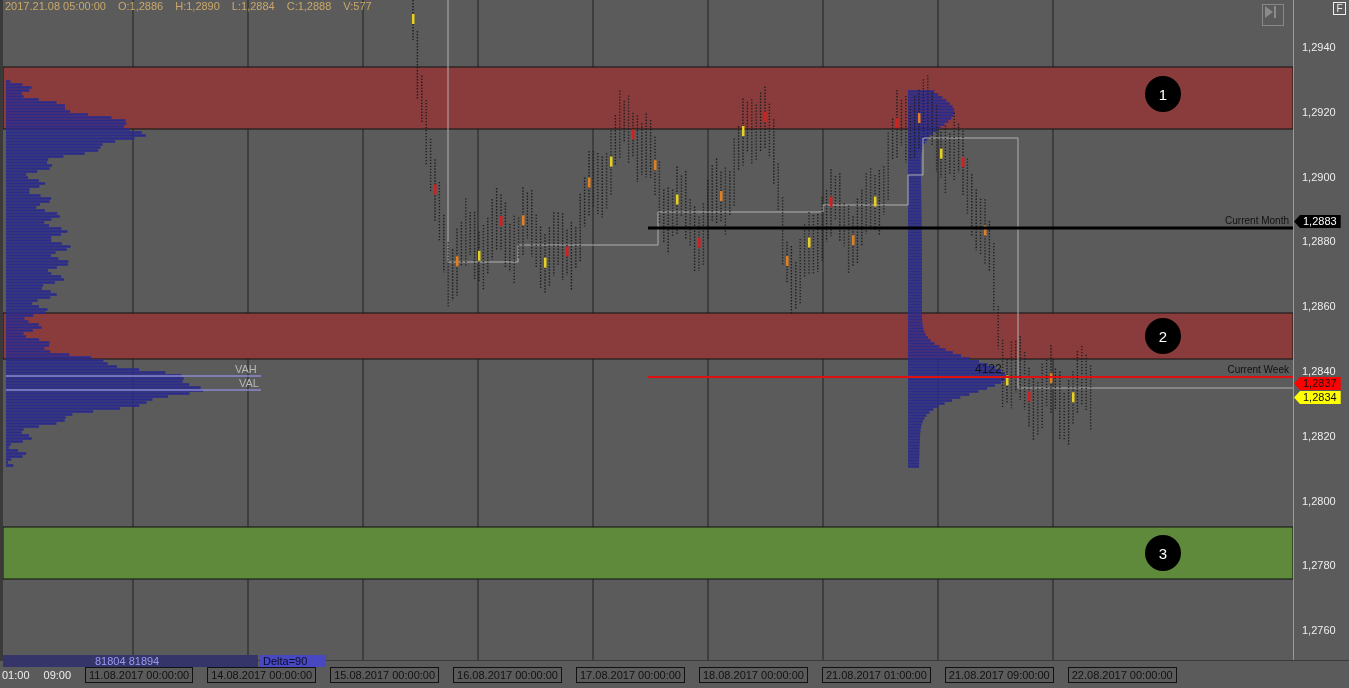 Image resolution: width=1349 pixels, height=688 pixels. Describe the element at coordinates (1317, 221) in the screenshot. I see `price-marker: 1,2883` at that location.